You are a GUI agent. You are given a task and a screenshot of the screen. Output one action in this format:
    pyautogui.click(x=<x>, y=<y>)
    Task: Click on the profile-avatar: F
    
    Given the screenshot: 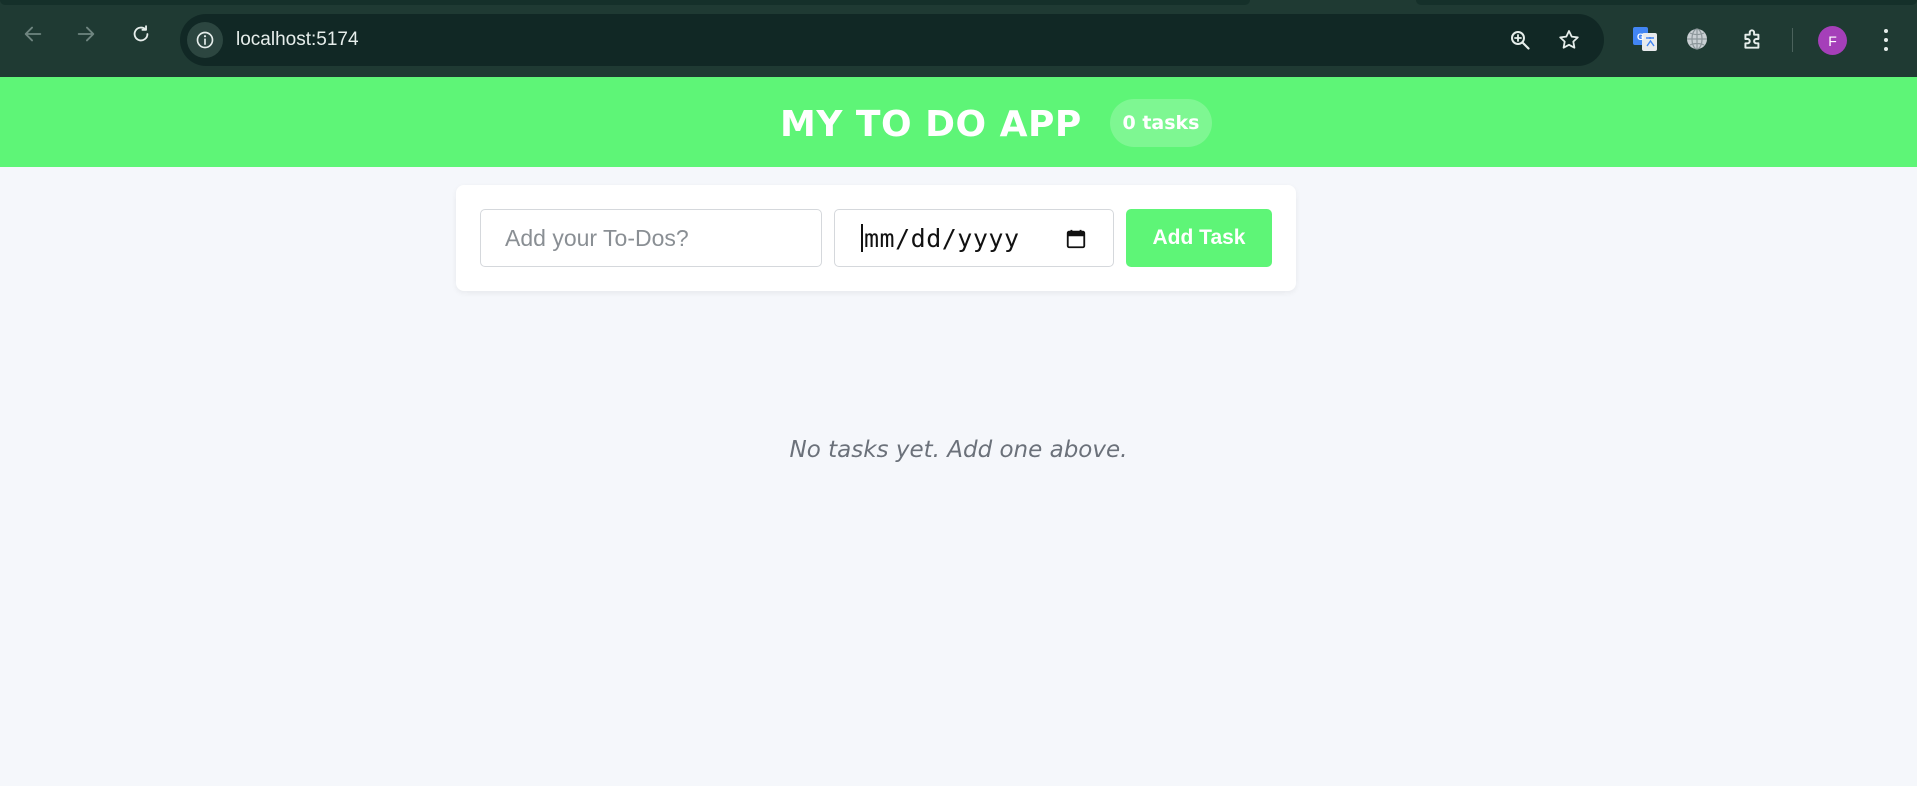 What is the action you would take?
    pyautogui.click(x=1832, y=40)
    